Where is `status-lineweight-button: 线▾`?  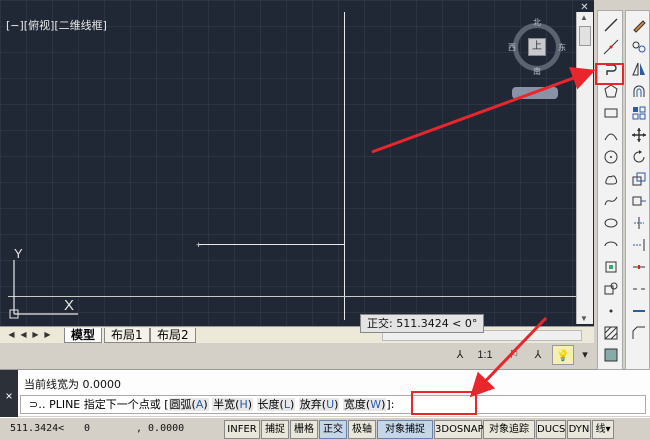 status-lineweight-button: 线▾ is located at coordinates (603, 429).